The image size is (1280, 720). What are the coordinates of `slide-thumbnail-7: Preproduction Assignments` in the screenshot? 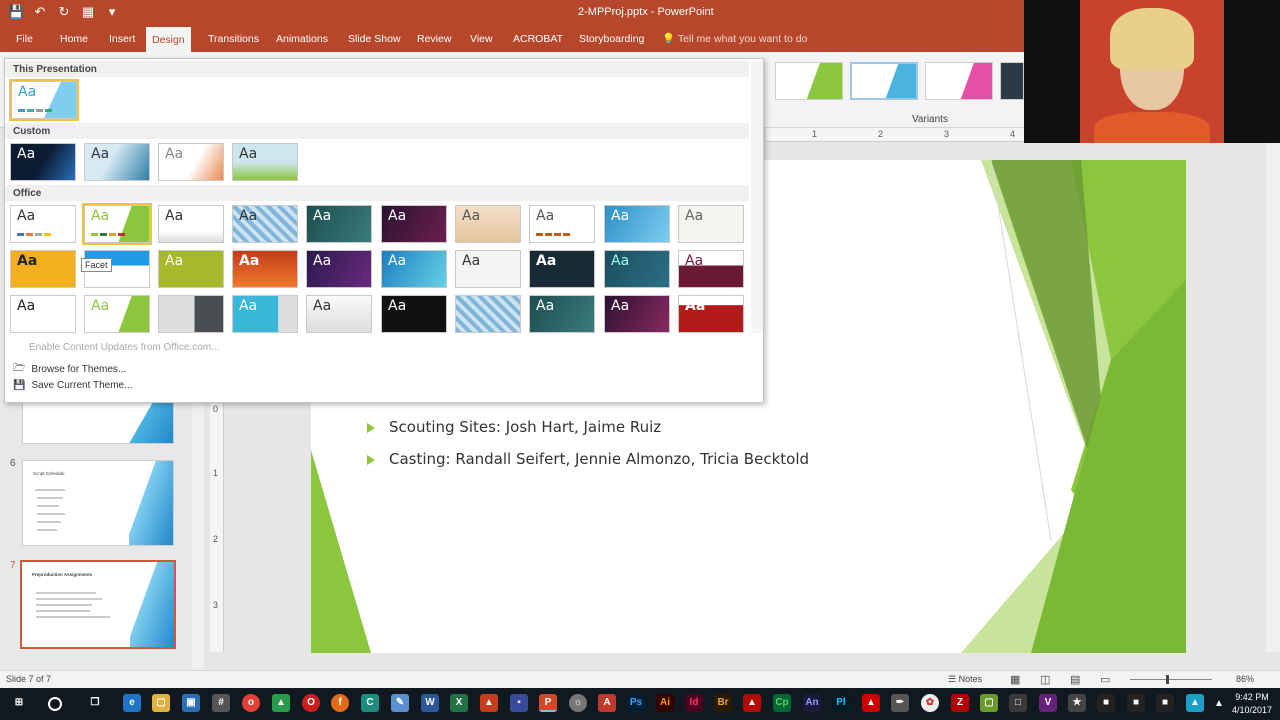 It's located at (98, 604).